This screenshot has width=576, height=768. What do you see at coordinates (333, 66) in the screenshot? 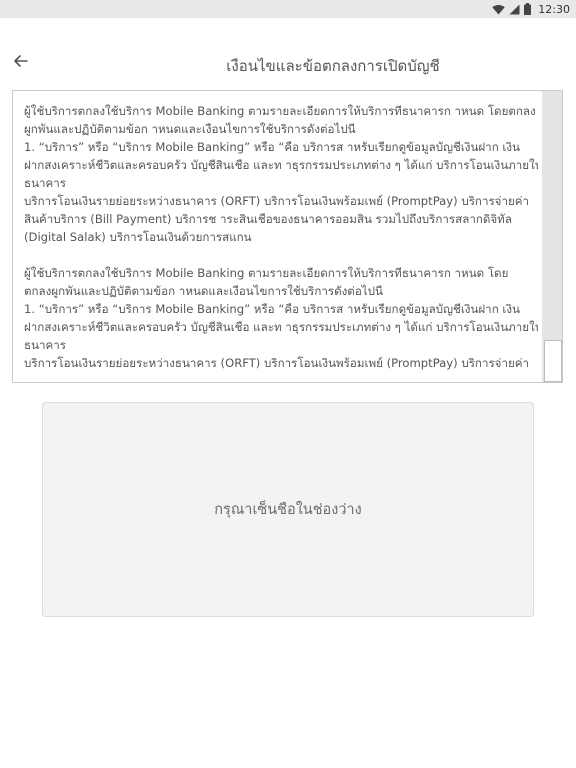
I see `page-title-text: เงือนไขและข้อตกลงการเปิดบัญชี` at bounding box center [333, 66].